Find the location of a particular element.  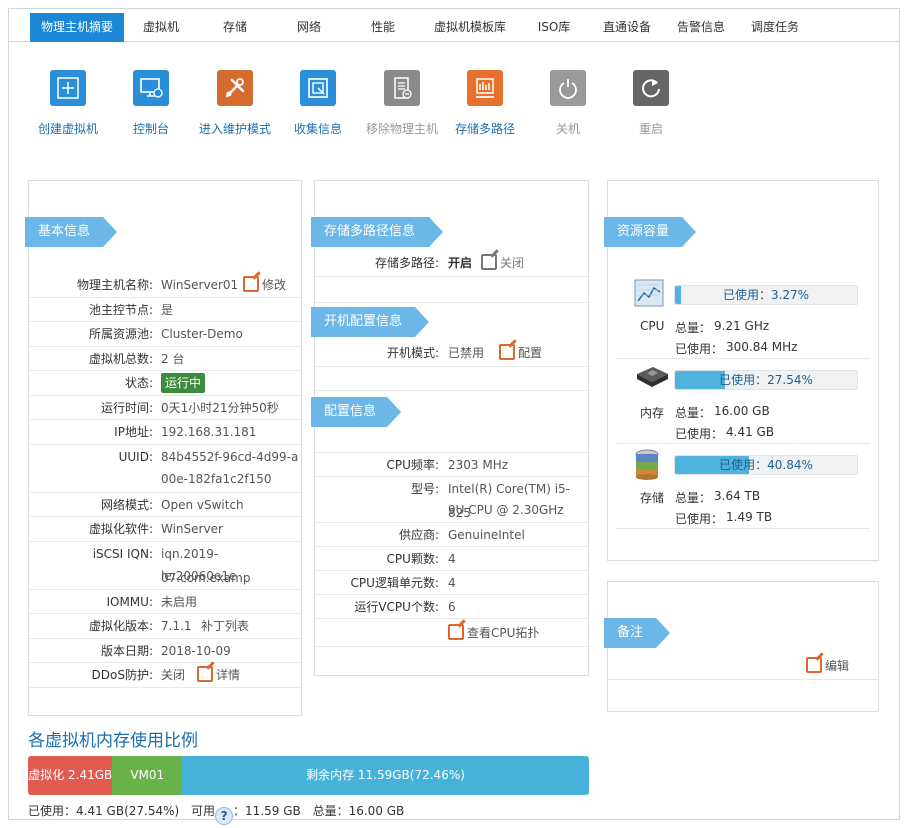

restart-icon is located at coordinates (651, 88).